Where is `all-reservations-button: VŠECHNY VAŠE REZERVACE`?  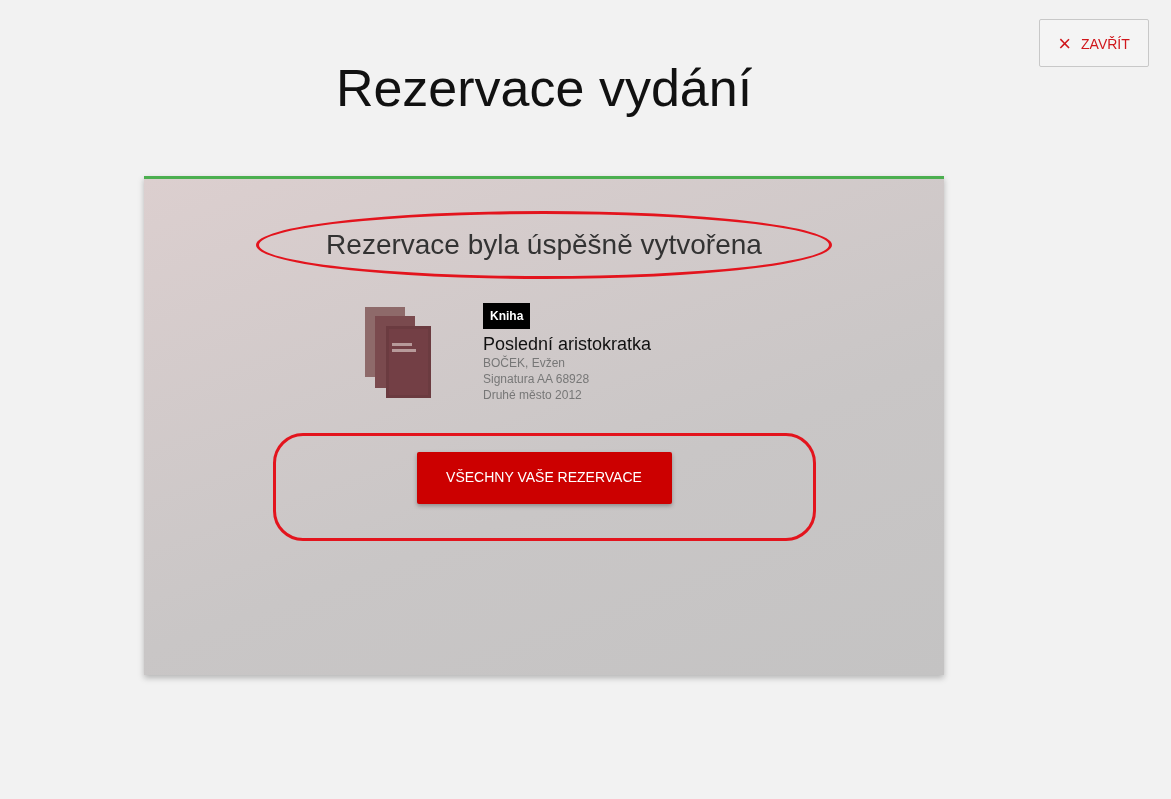
all-reservations-button: VŠECHNY VAŠE REZERVACE is located at coordinates (544, 477).